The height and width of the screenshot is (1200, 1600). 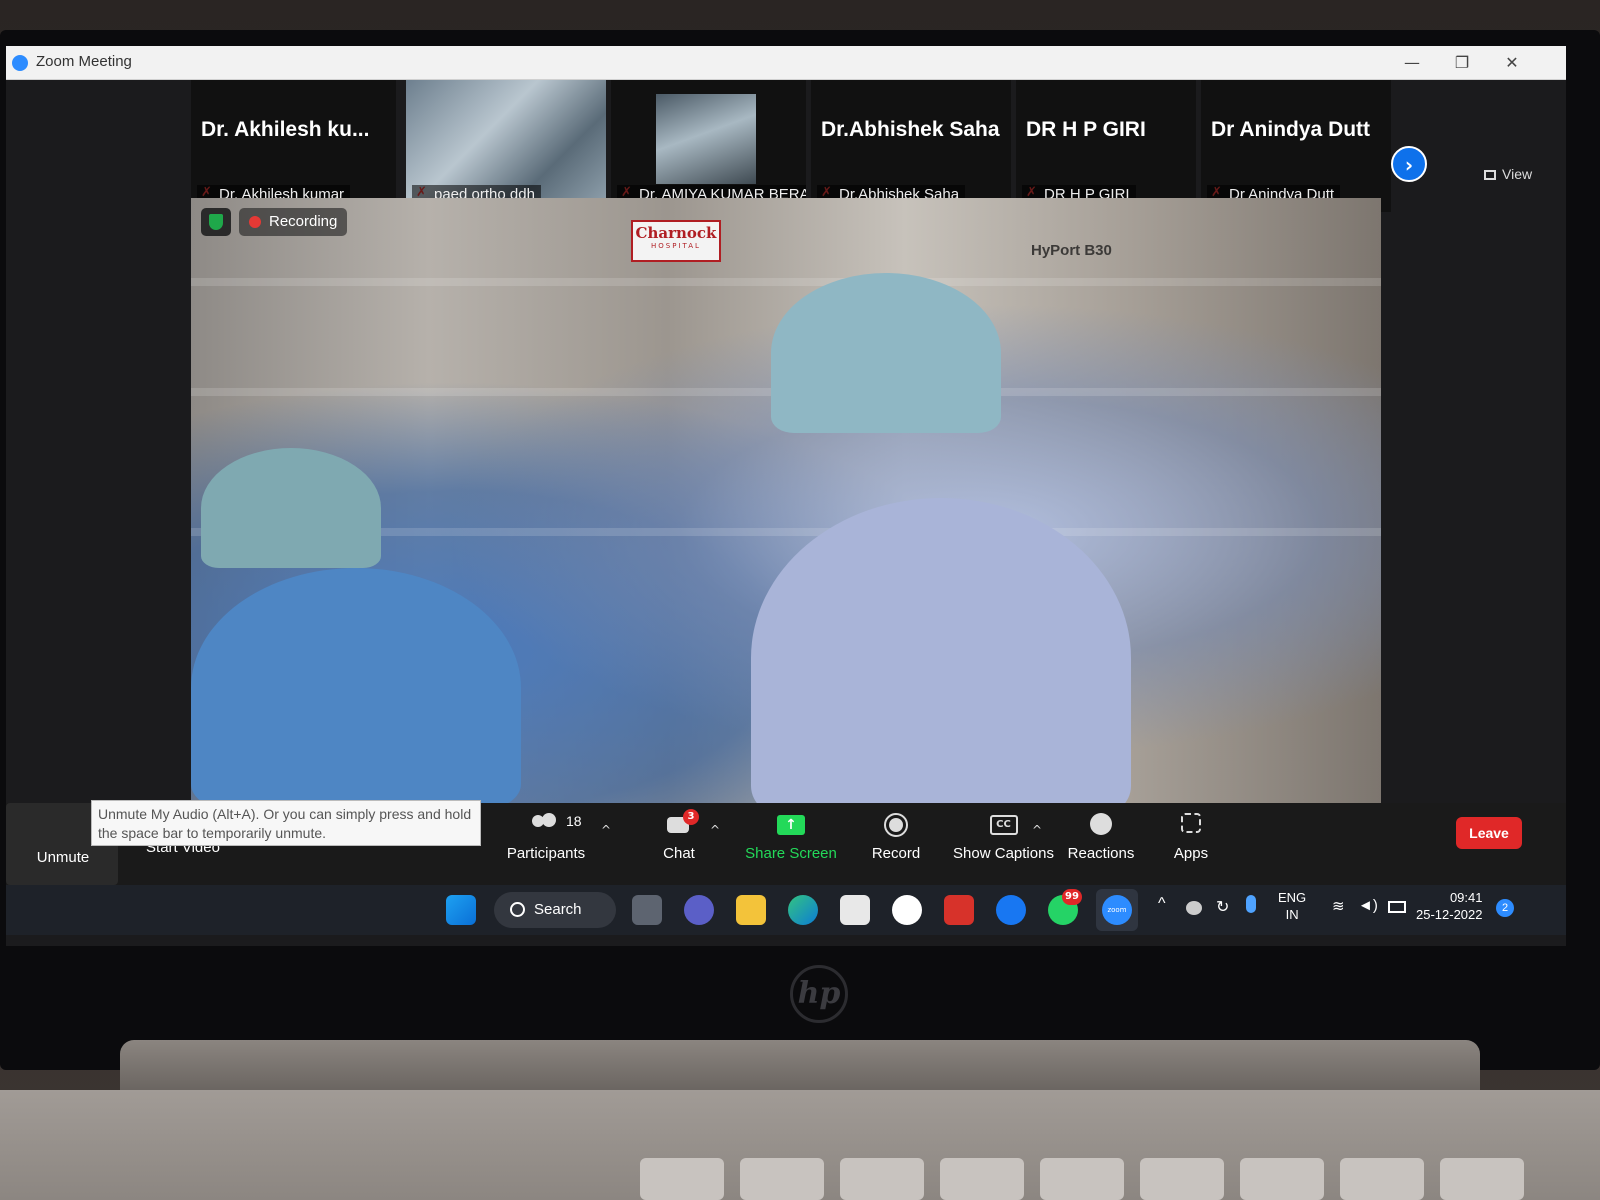 What do you see at coordinates (1003, 826) in the screenshot?
I see `captions-icon: CC` at bounding box center [1003, 826].